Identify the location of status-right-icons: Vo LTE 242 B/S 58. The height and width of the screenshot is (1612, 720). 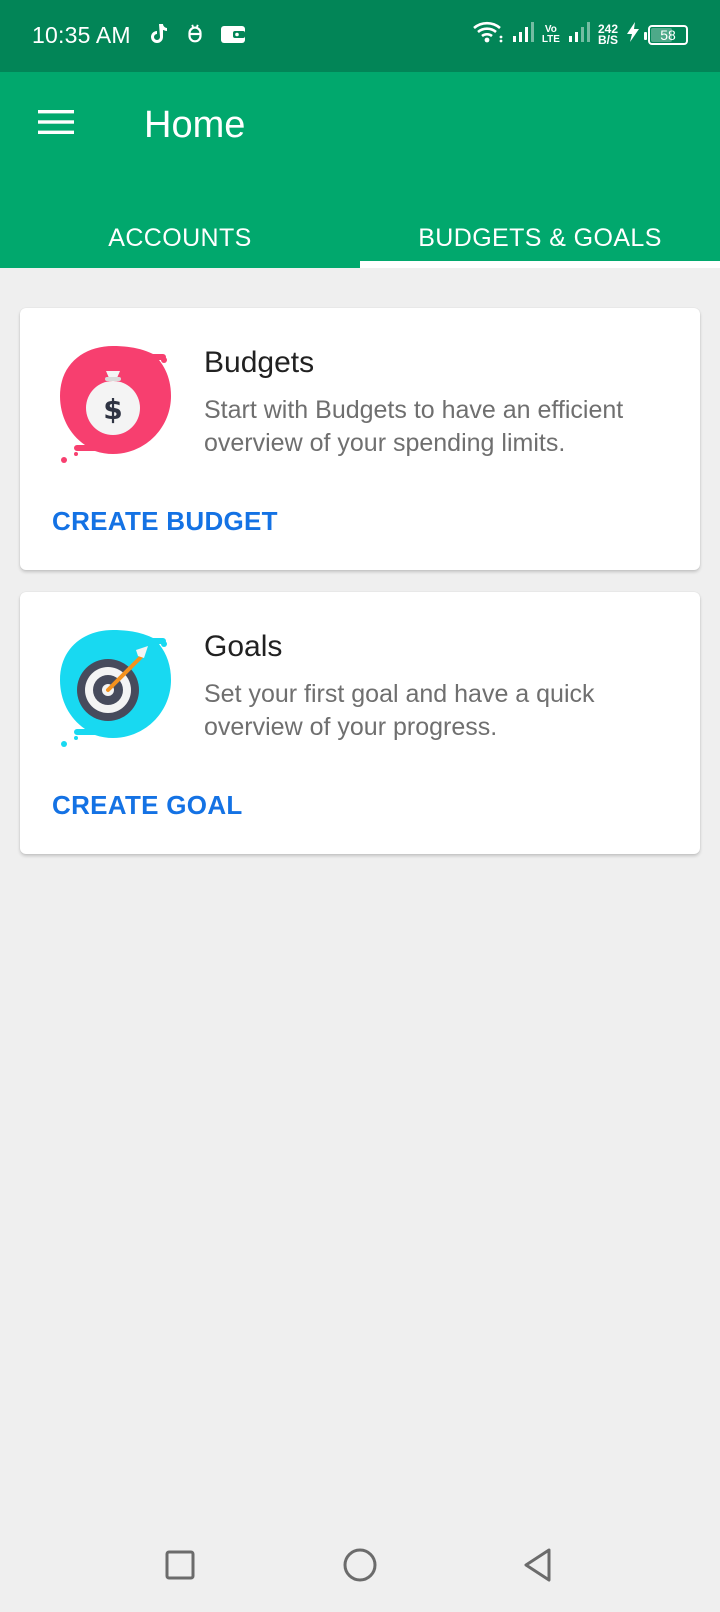
(580, 34).